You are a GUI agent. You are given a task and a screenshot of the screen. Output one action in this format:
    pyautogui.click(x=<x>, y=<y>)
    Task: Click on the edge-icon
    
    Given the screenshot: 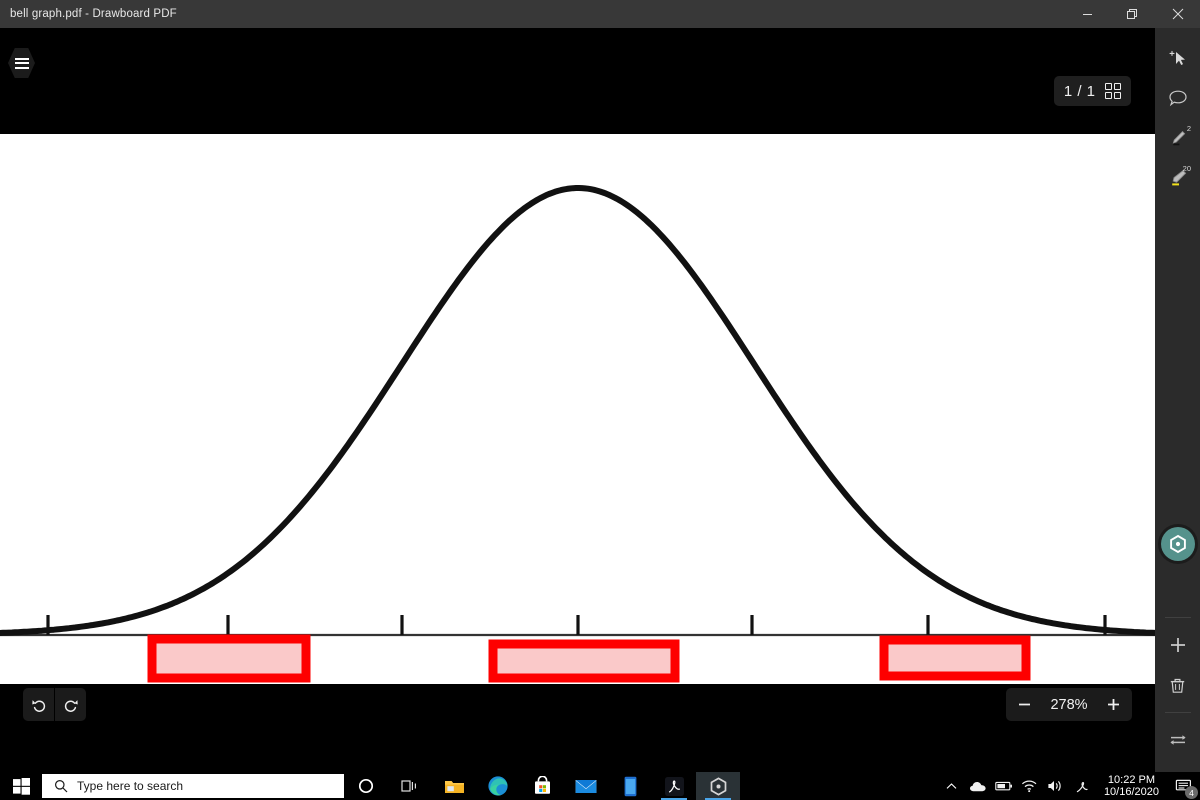 What is the action you would take?
    pyautogui.click(x=498, y=786)
    